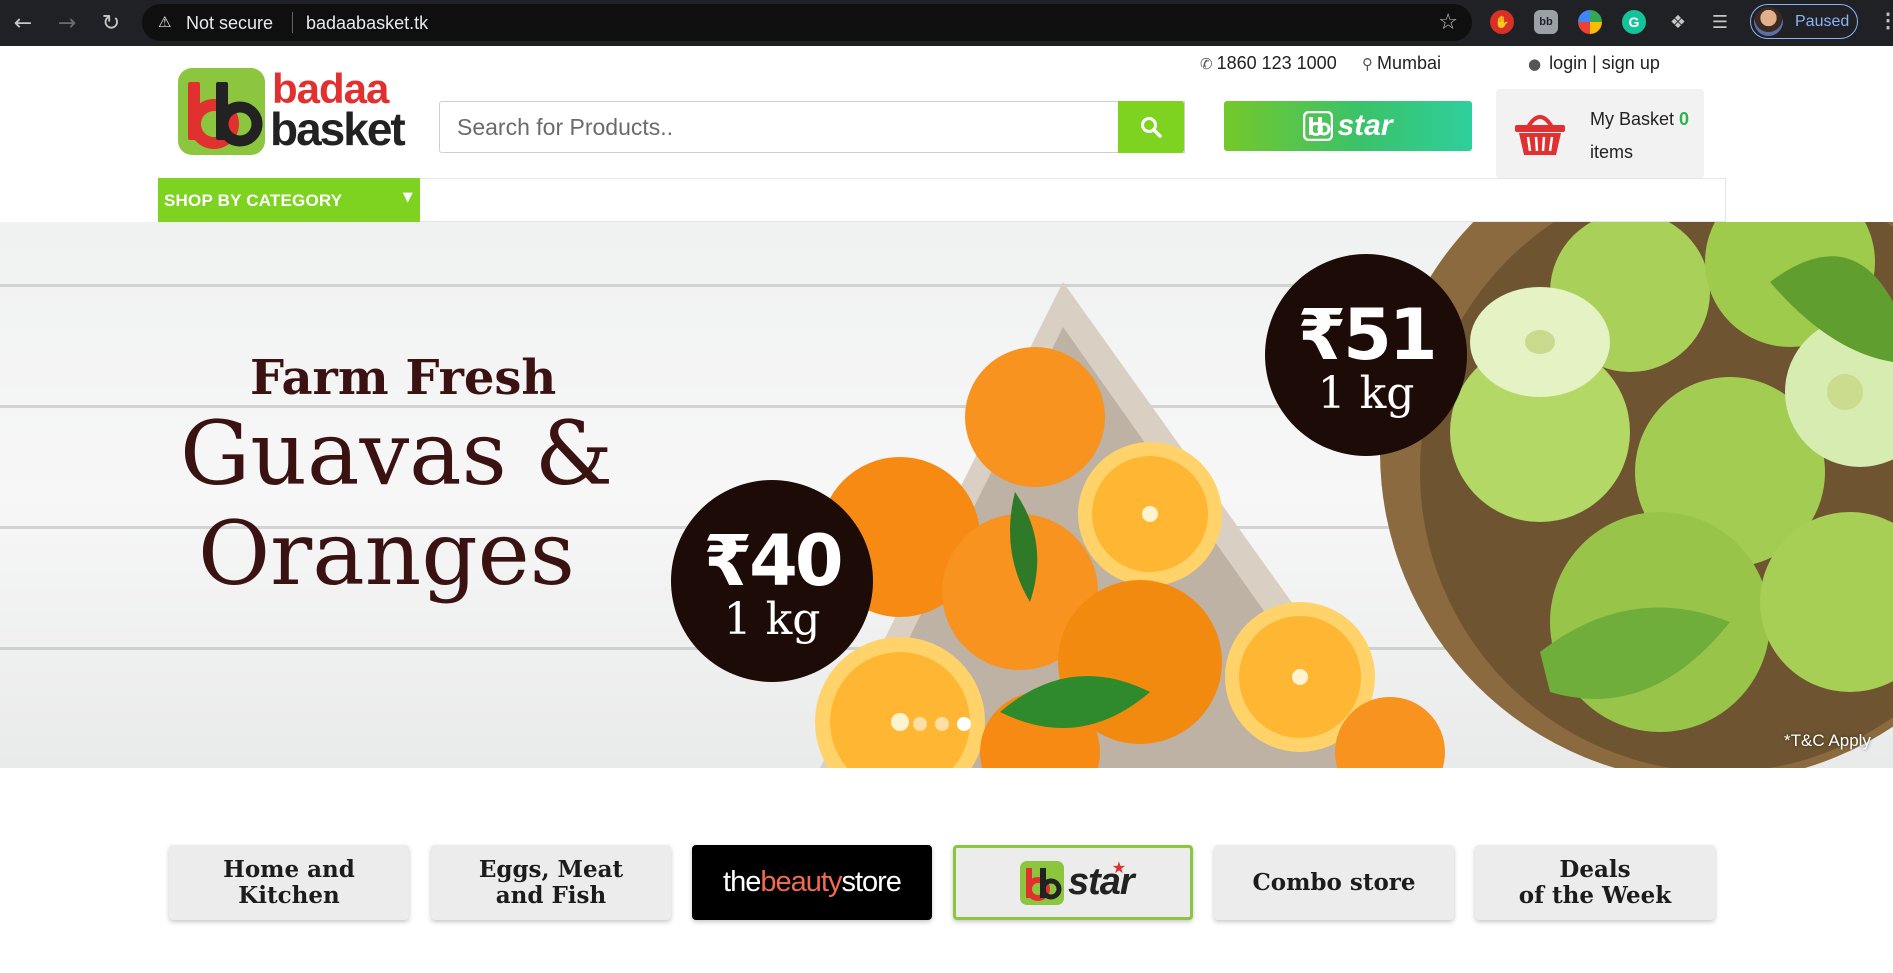 Image resolution: width=1893 pixels, height=973 pixels. I want to click on colorful-extension-icon, so click(1590, 22).